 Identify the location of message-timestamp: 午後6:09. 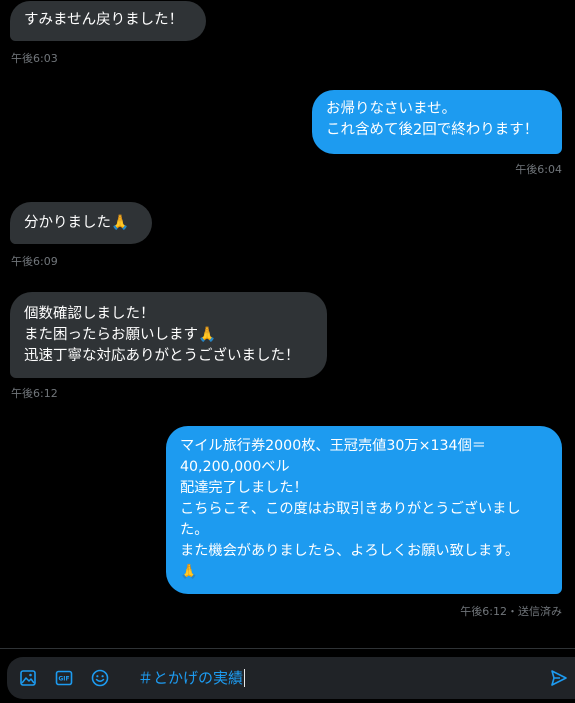
(34, 261).